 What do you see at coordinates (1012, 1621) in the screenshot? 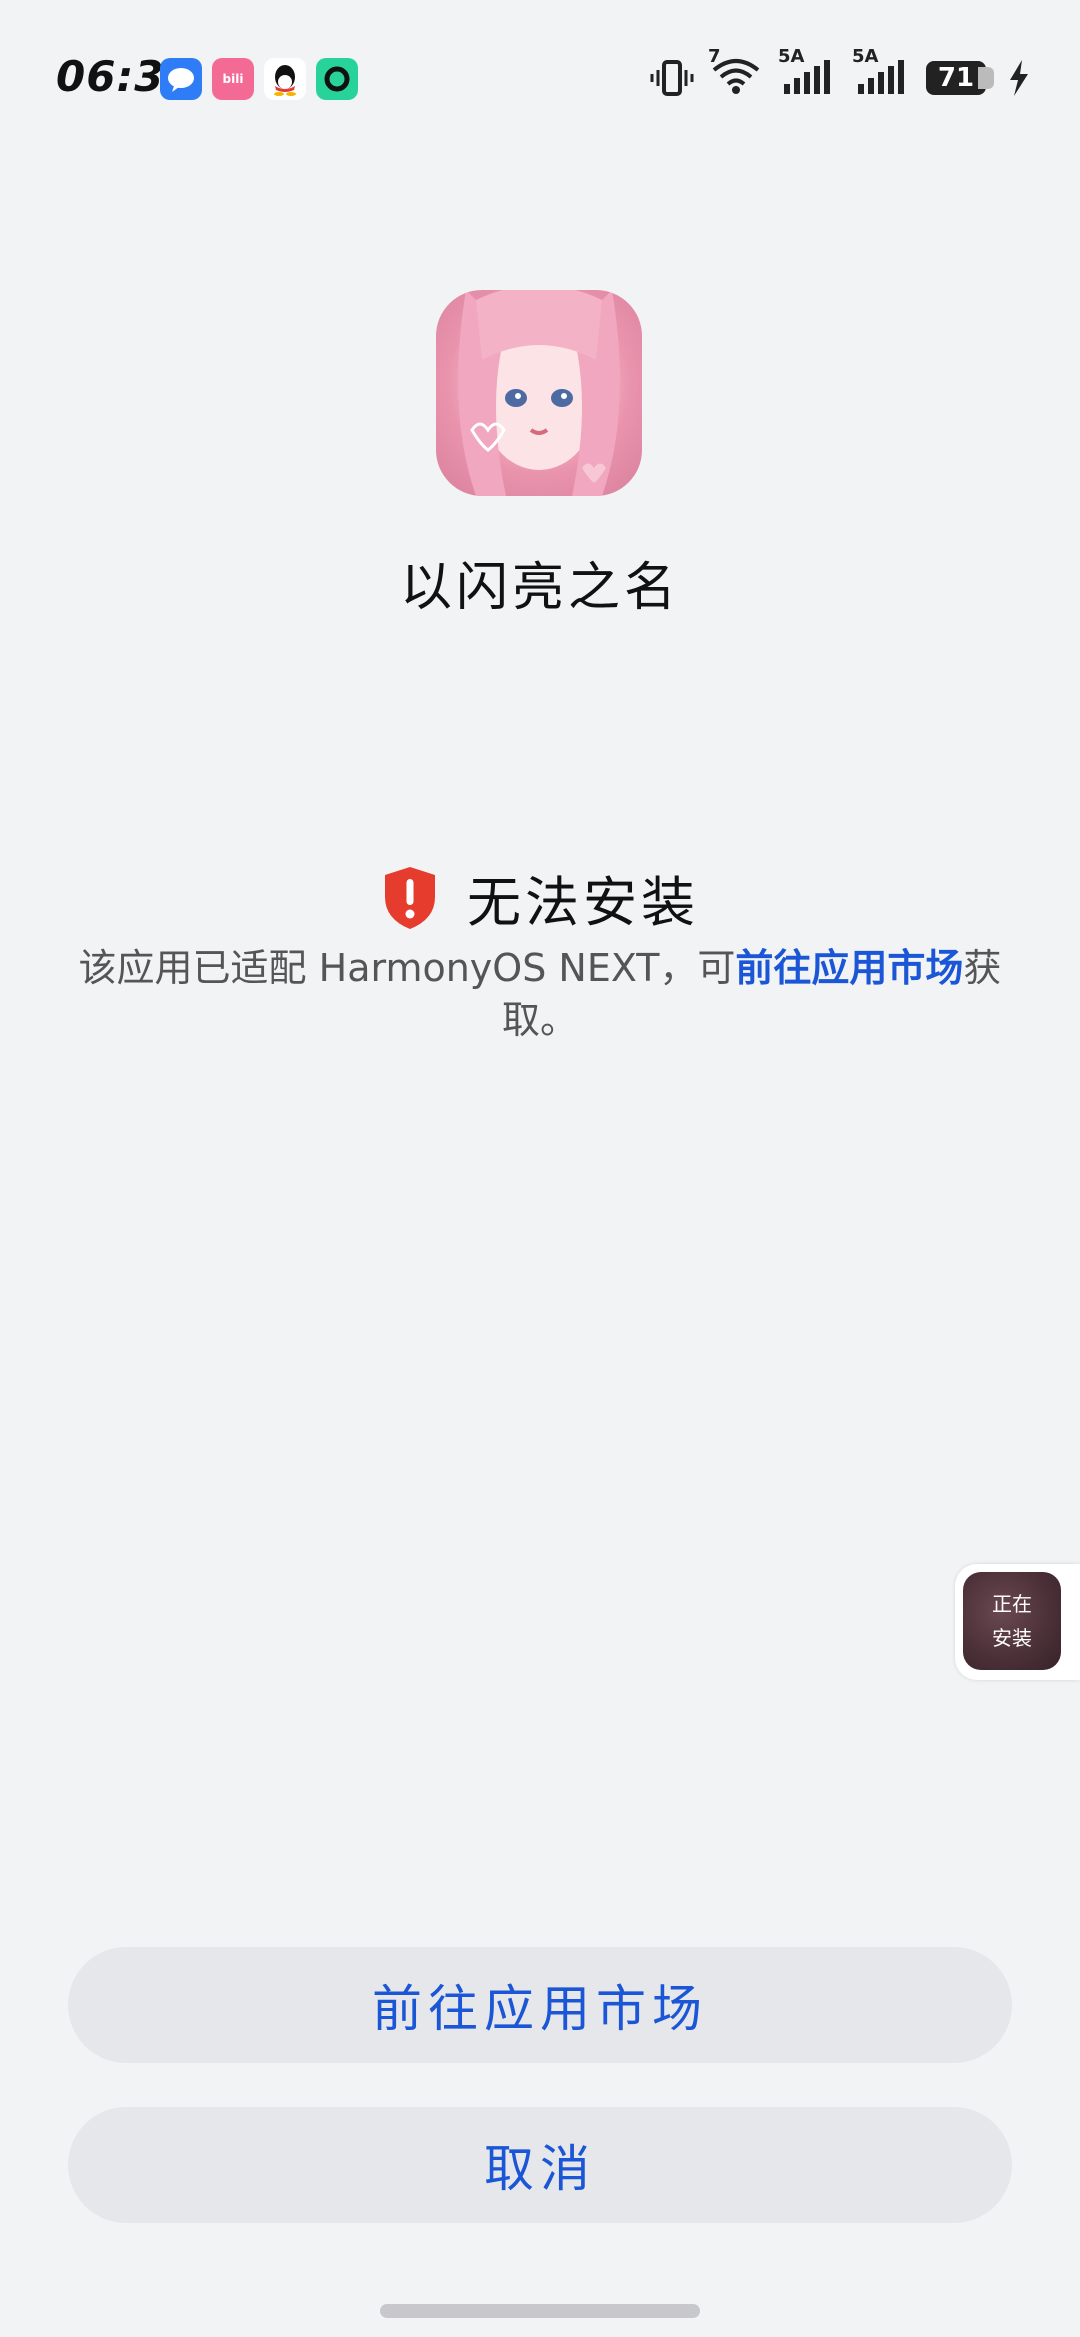
I see `installing-thumbnail: 正在 安装` at bounding box center [1012, 1621].